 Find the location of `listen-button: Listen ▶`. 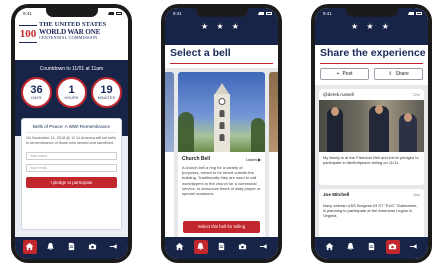

listen-button: Listen ▶ is located at coordinates (253, 159).